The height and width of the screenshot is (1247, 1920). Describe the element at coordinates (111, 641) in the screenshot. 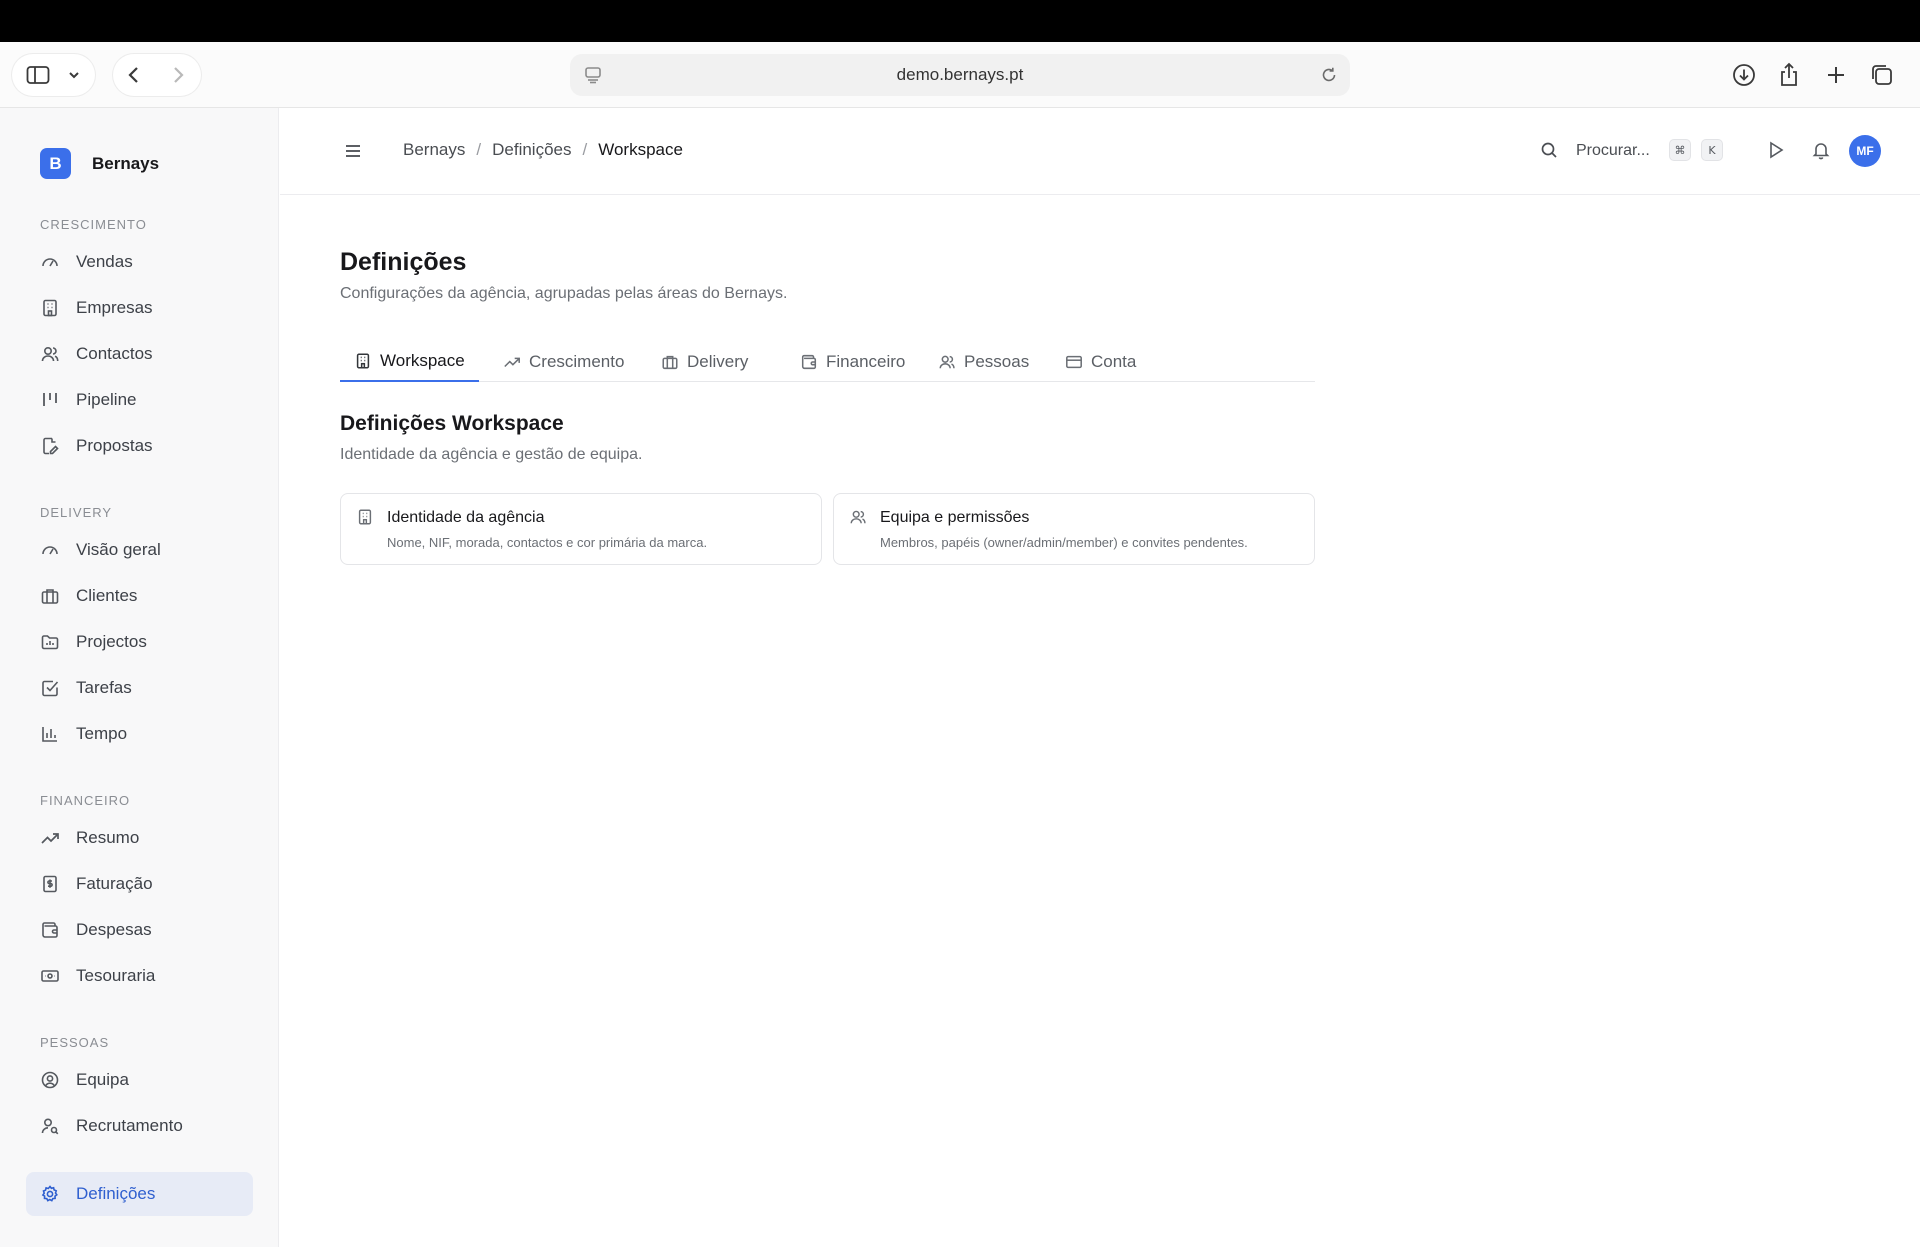

I see `sidebar-item-label: Projectos` at that location.